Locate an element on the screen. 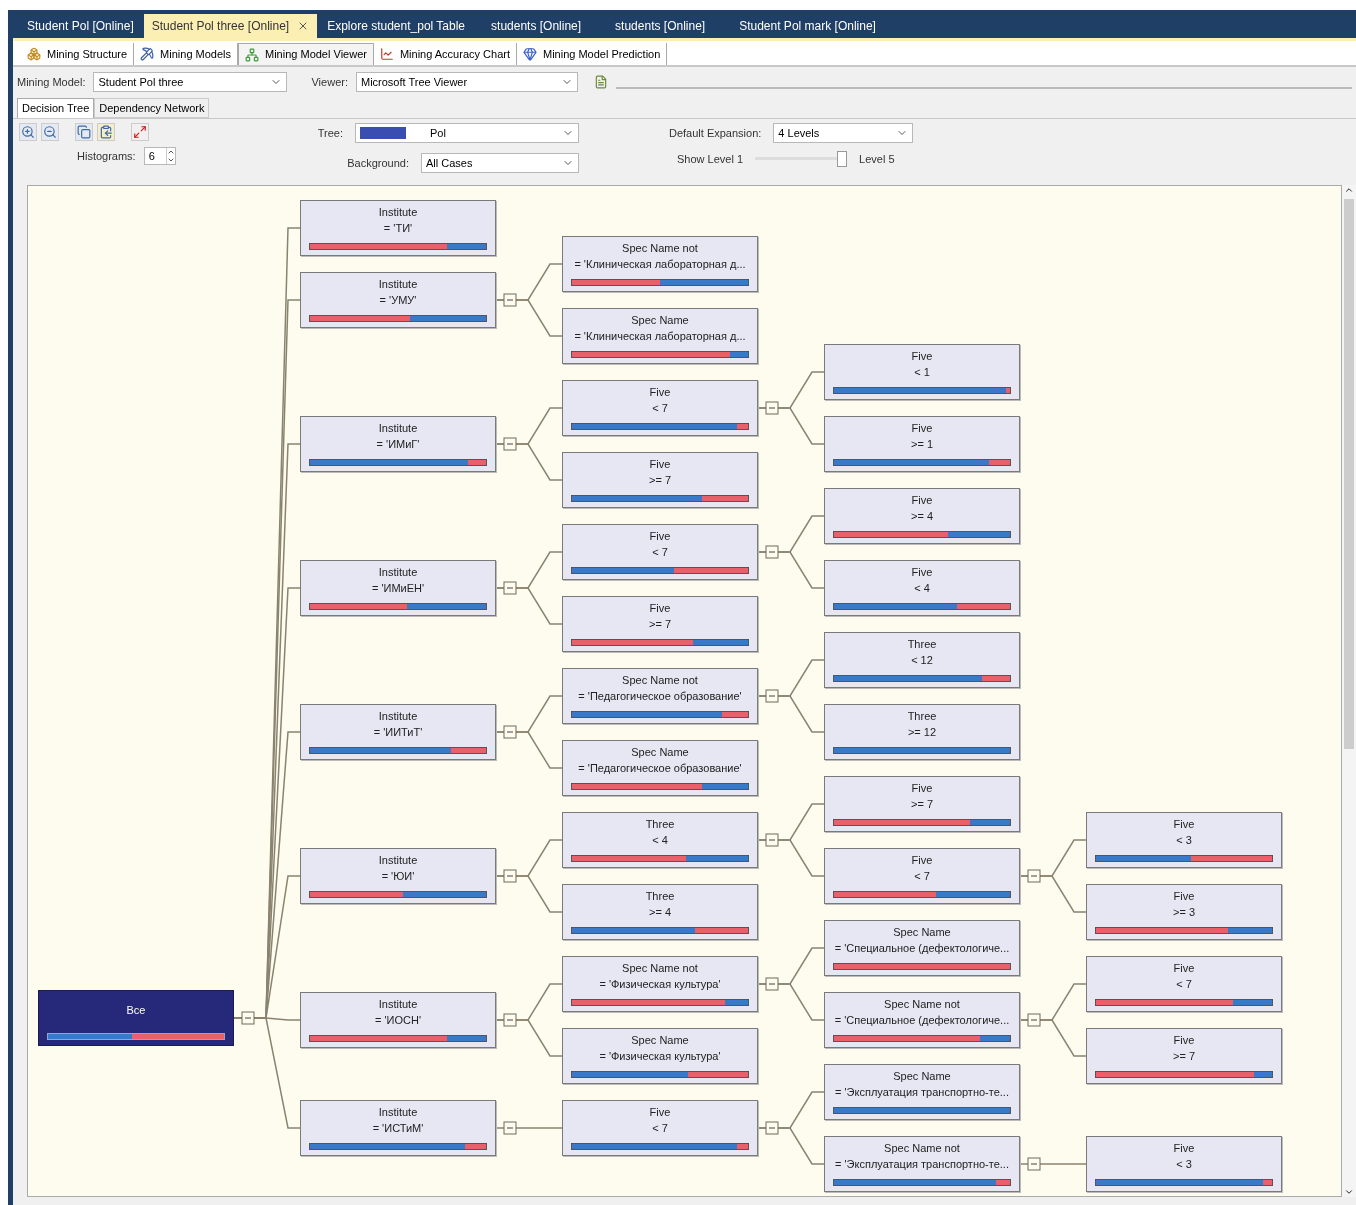  designer-tab: Mining Structure is located at coordinates (78, 54).